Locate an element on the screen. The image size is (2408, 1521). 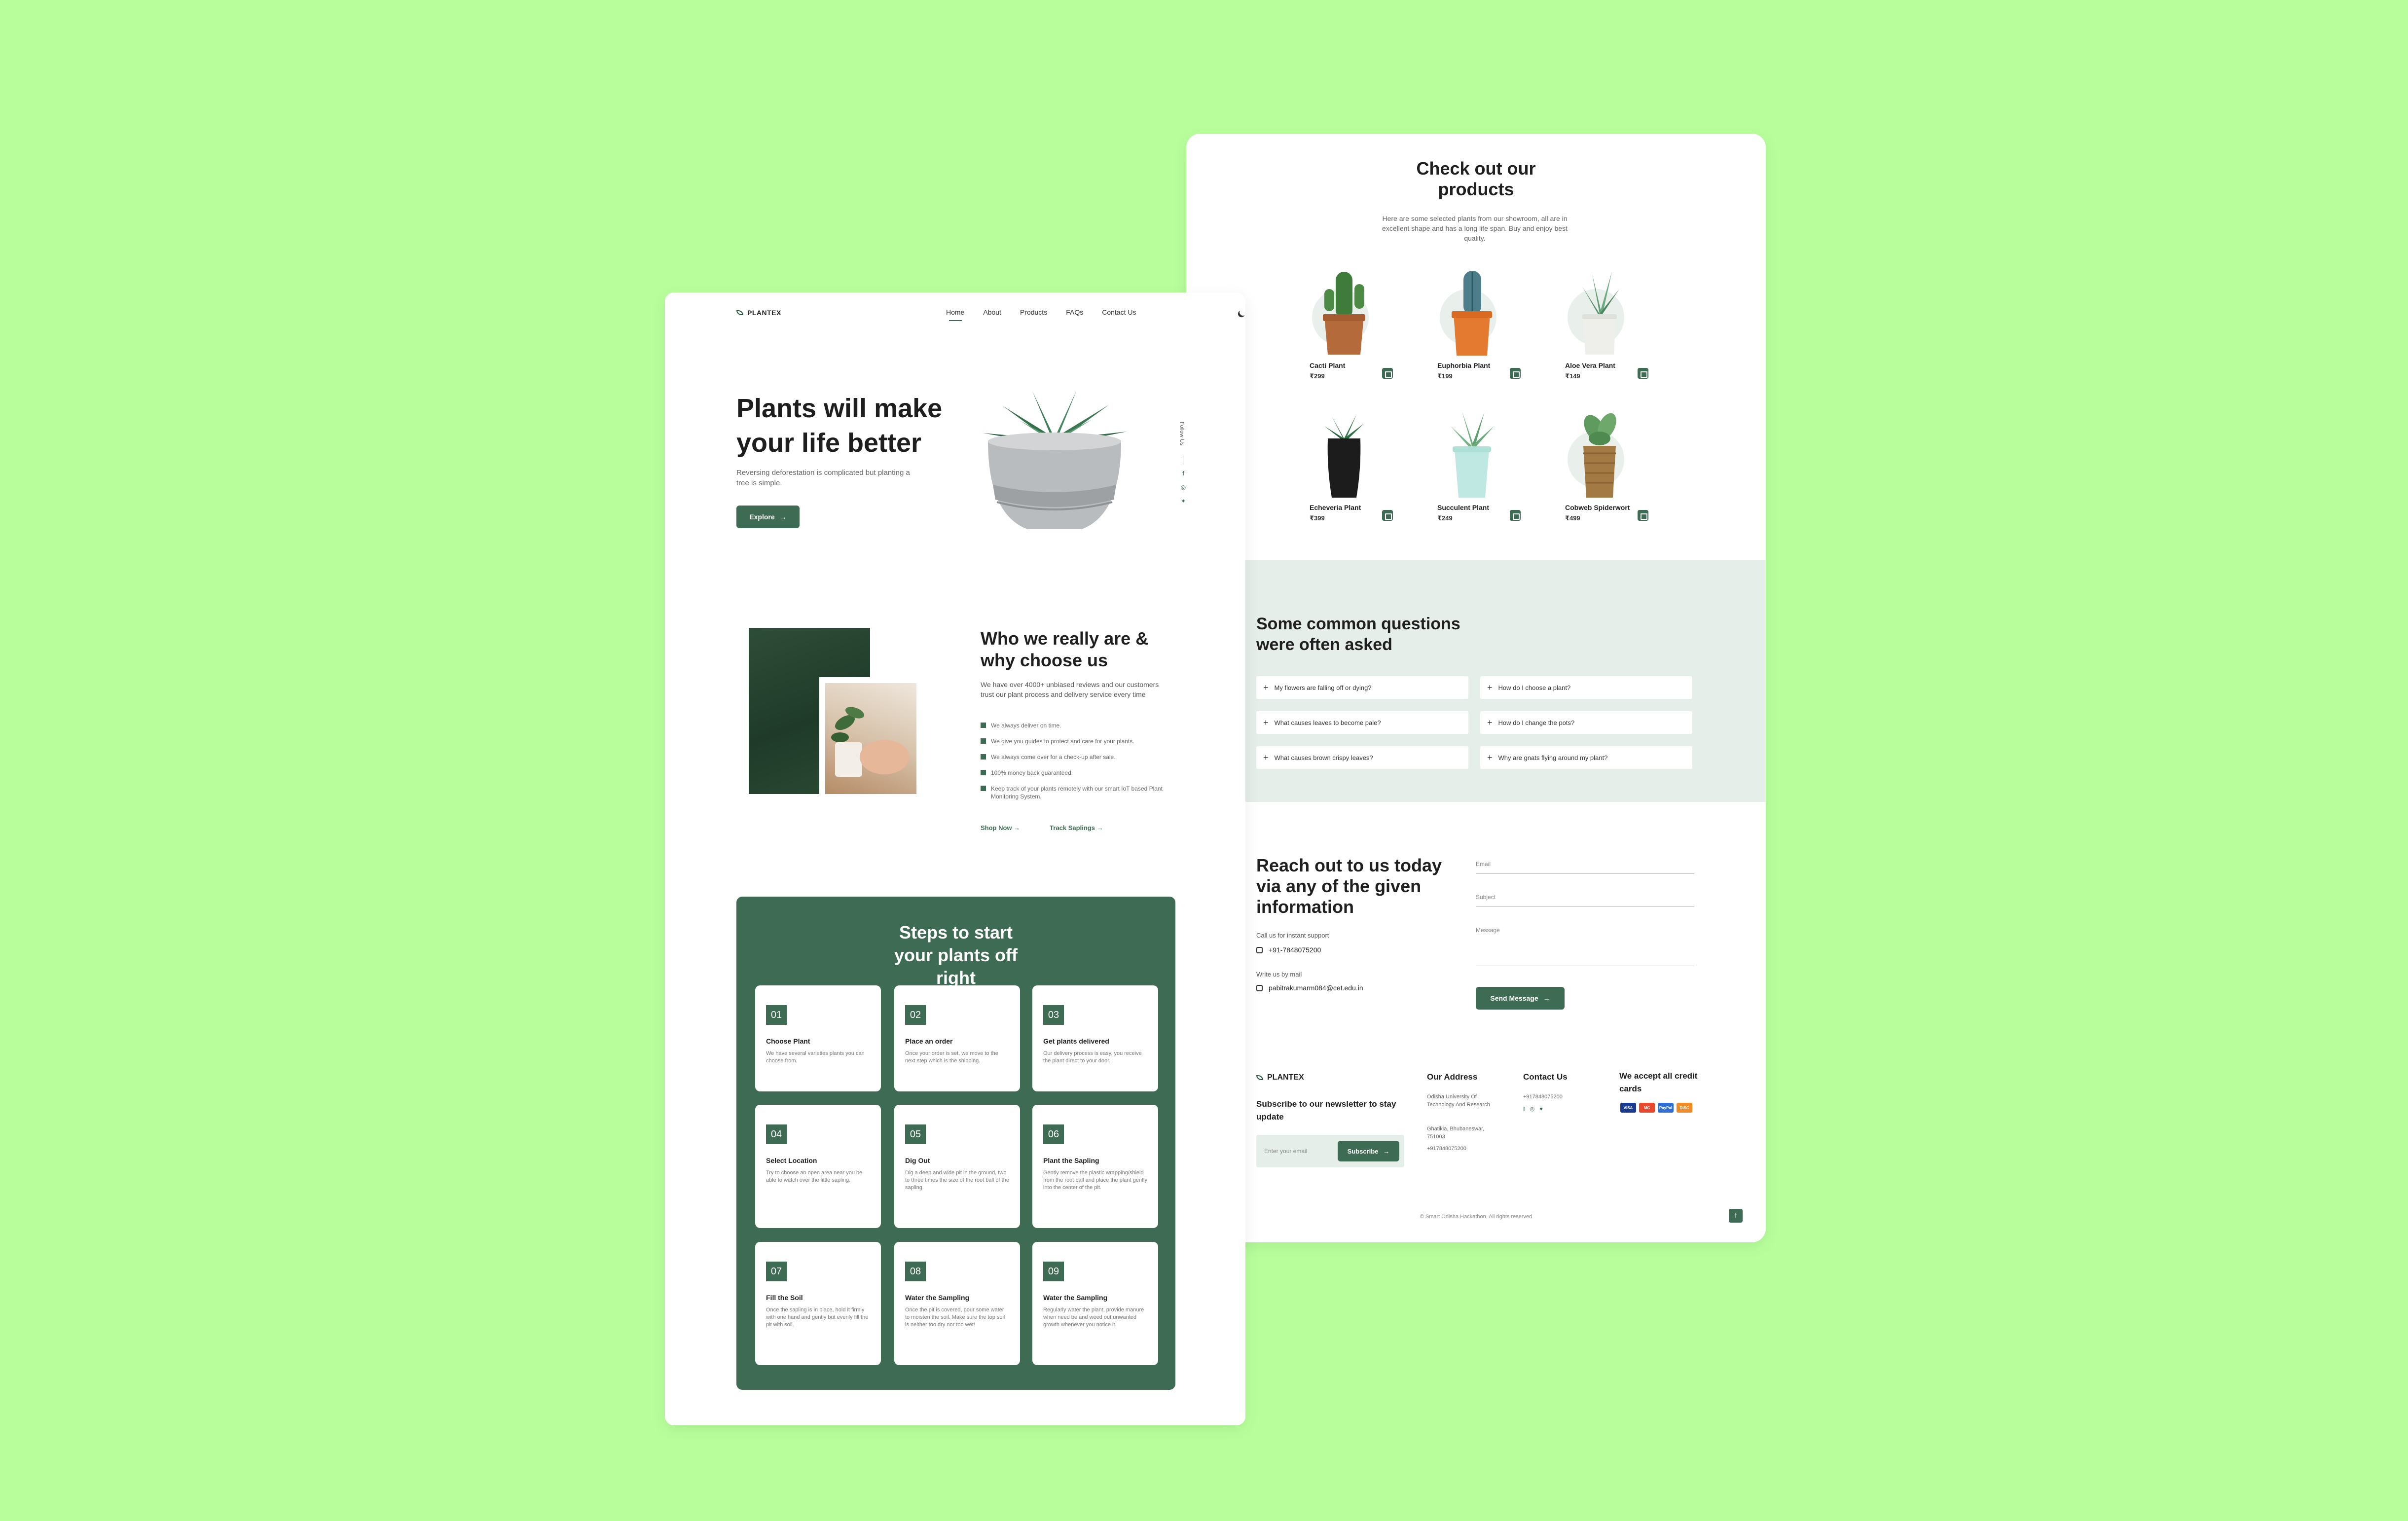
faq-question: How do I choose a plant? is located at coordinates (1534, 687).